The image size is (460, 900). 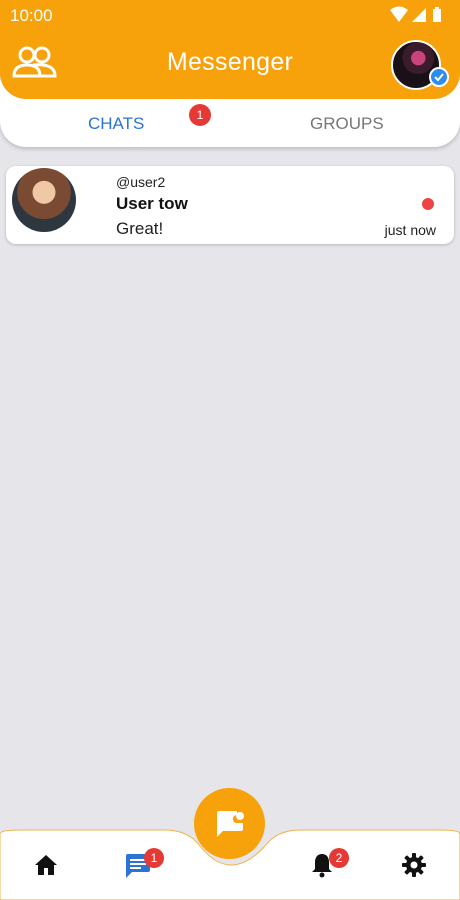 I want to click on chats-tab-badge: 1, so click(x=200, y=115).